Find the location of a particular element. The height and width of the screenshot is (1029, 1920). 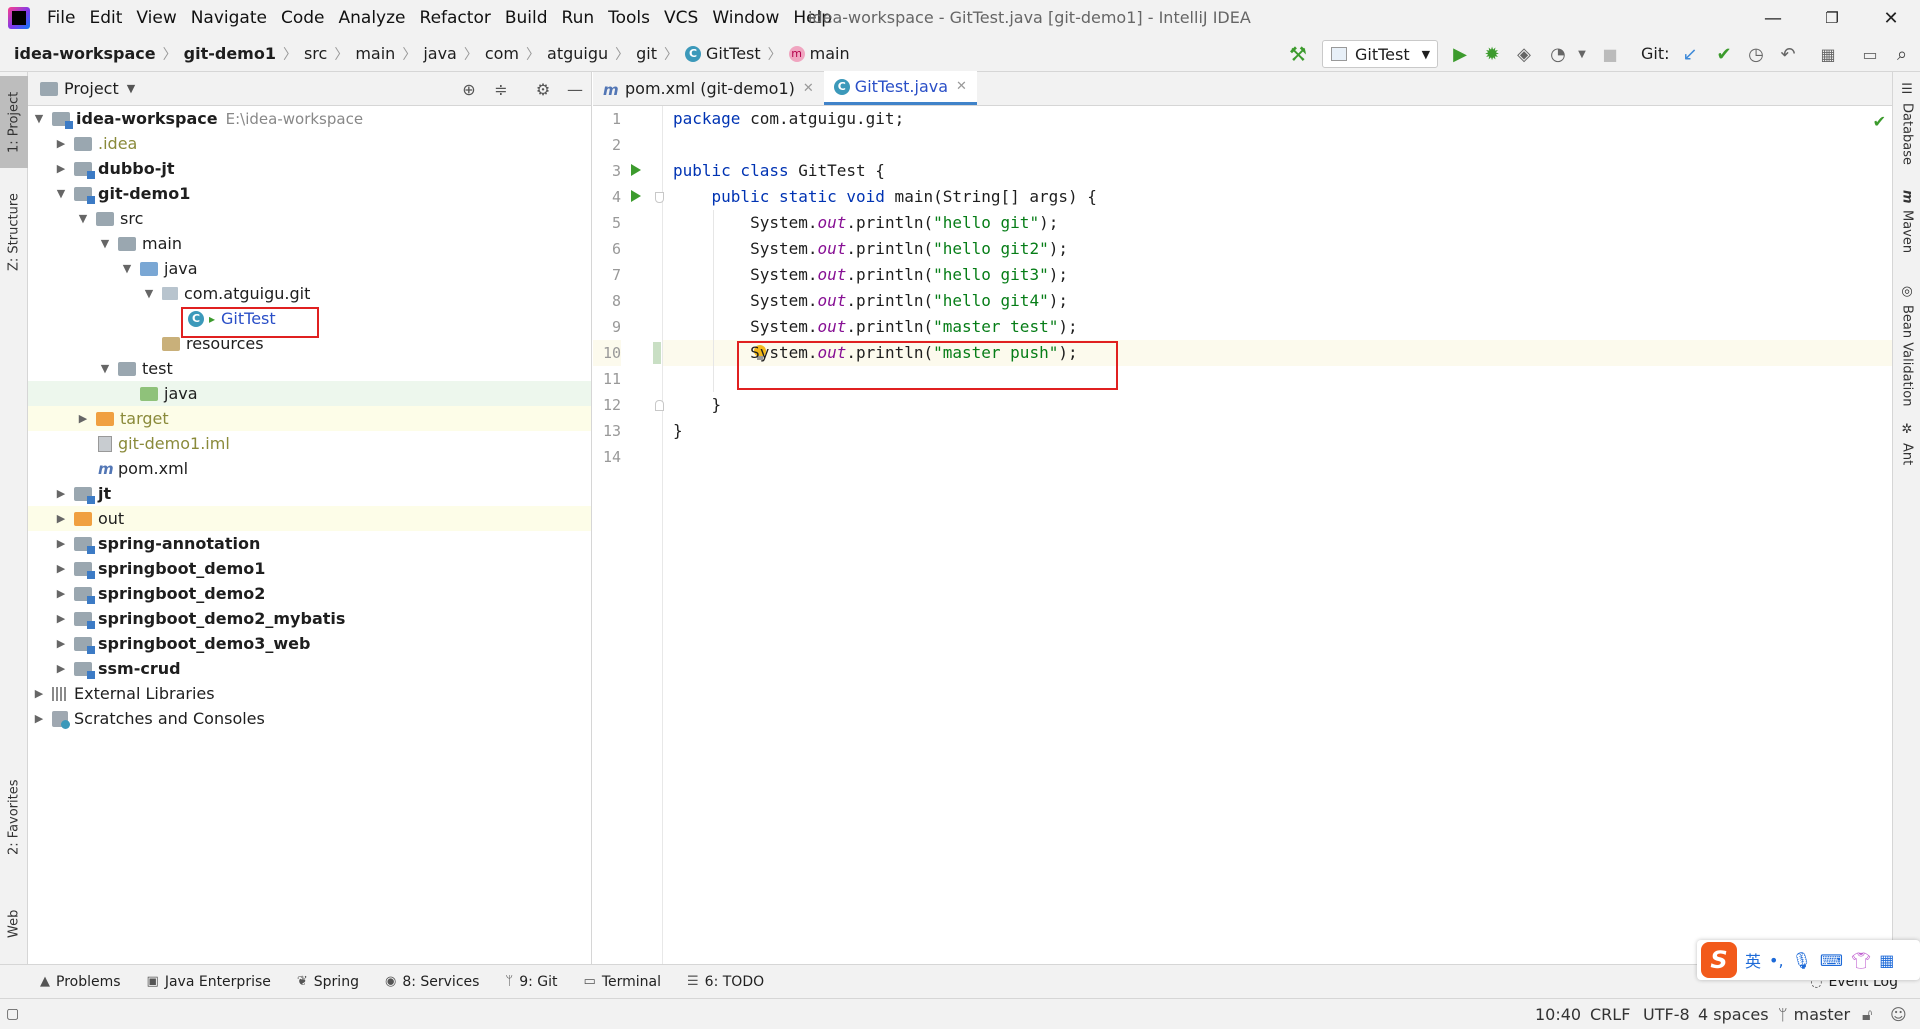

menu-file: File is located at coordinates (61, 18).